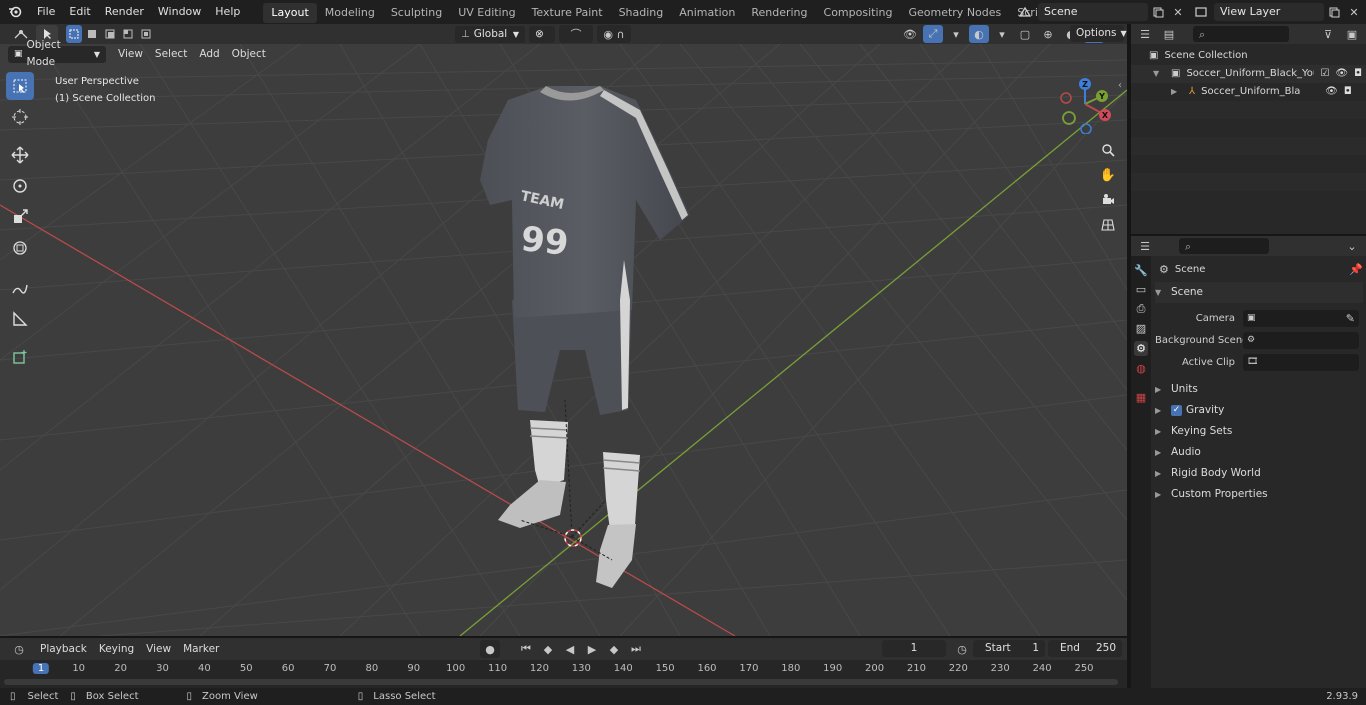 This screenshot has height=705, width=1366. I want to click on outliner-row-scene-collection: ▣ Scene Collection, so click(1248, 56).